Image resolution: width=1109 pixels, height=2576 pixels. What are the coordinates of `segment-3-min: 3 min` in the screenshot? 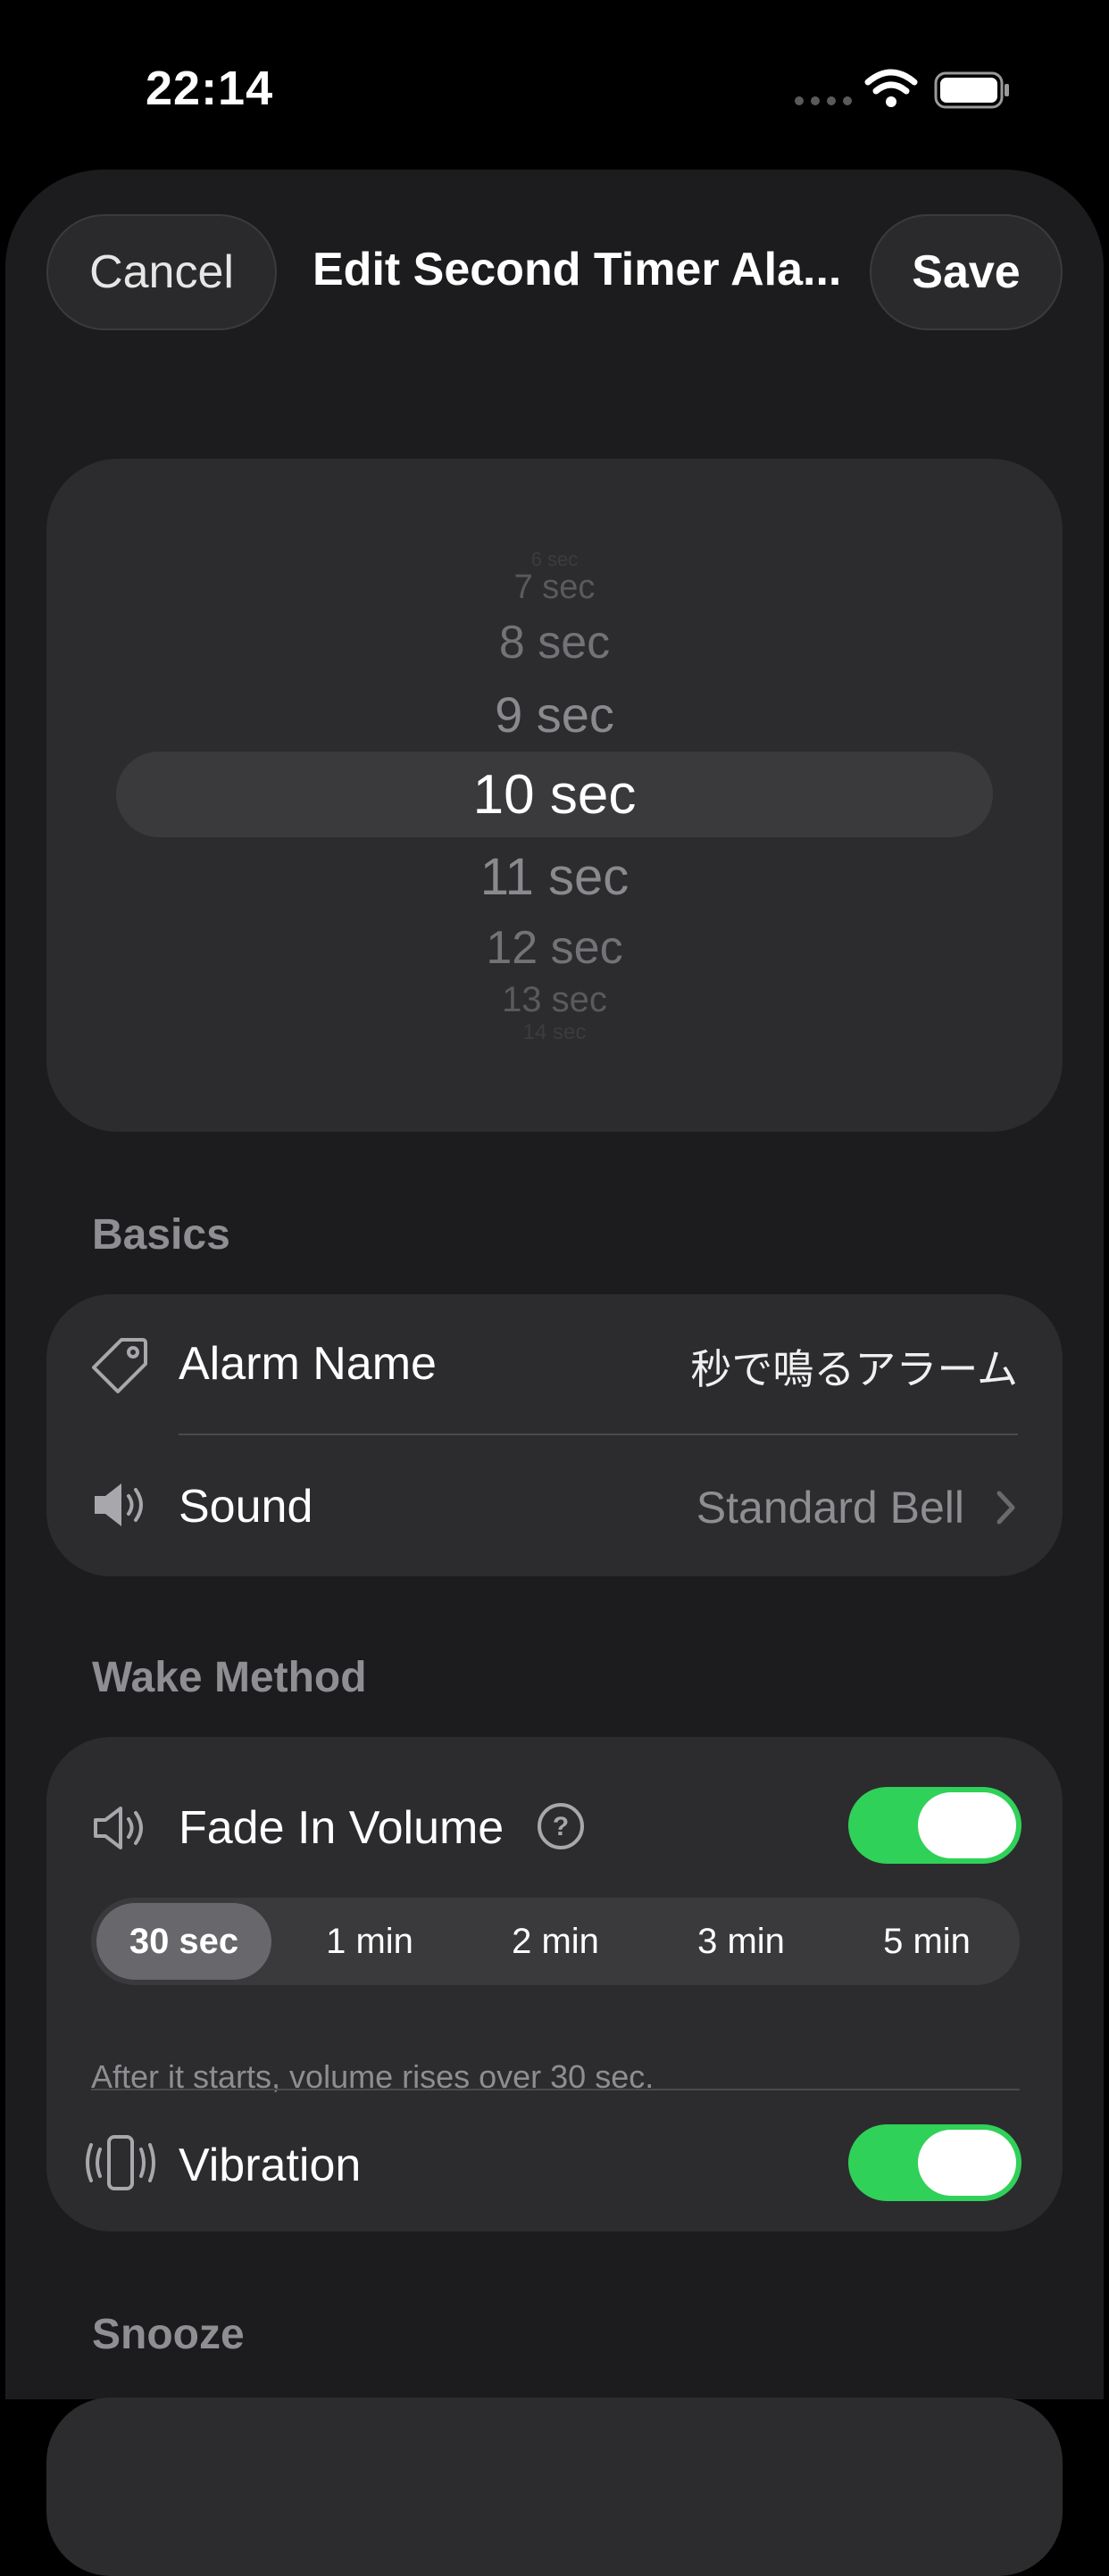 It's located at (741, 1942).